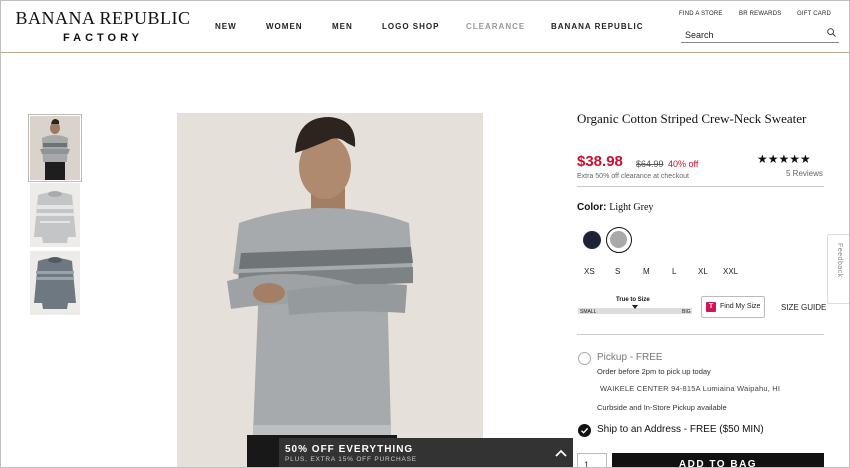  What do you see at coordinates (495, 26) in the screenshot?
I see `nav-item-clearance: CLEARANCE` at bounding box center [495, 26].